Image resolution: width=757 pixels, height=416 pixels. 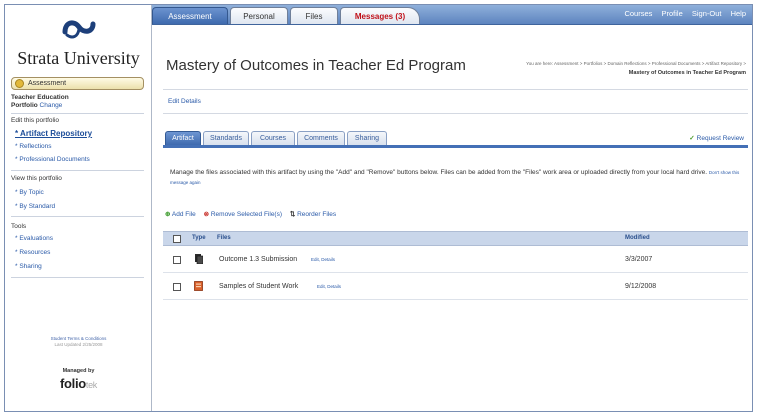 What do you see at coordinates (321, 138) in the screenshot?
I see `tab-comments: Comments` at bounding box center [321, 138].